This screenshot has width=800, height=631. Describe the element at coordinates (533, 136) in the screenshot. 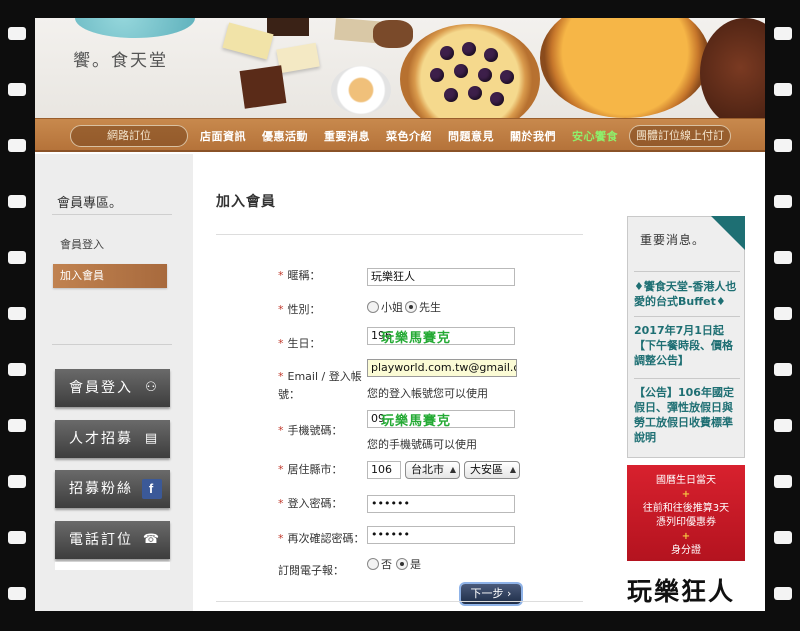

I see `nav-item-about: 關於我們` at that location.